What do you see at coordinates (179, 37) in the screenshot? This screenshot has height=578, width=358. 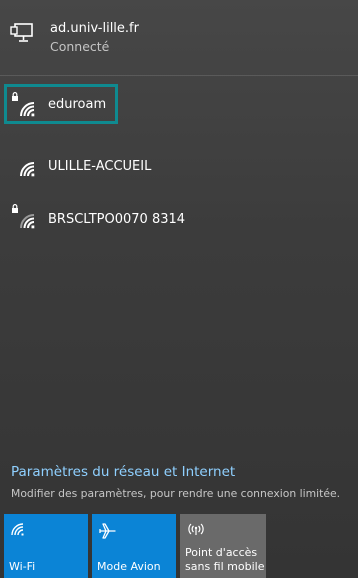 I see `connected-network: ad.univ-lille.fr Connecté` at bounding box center [179, 37].